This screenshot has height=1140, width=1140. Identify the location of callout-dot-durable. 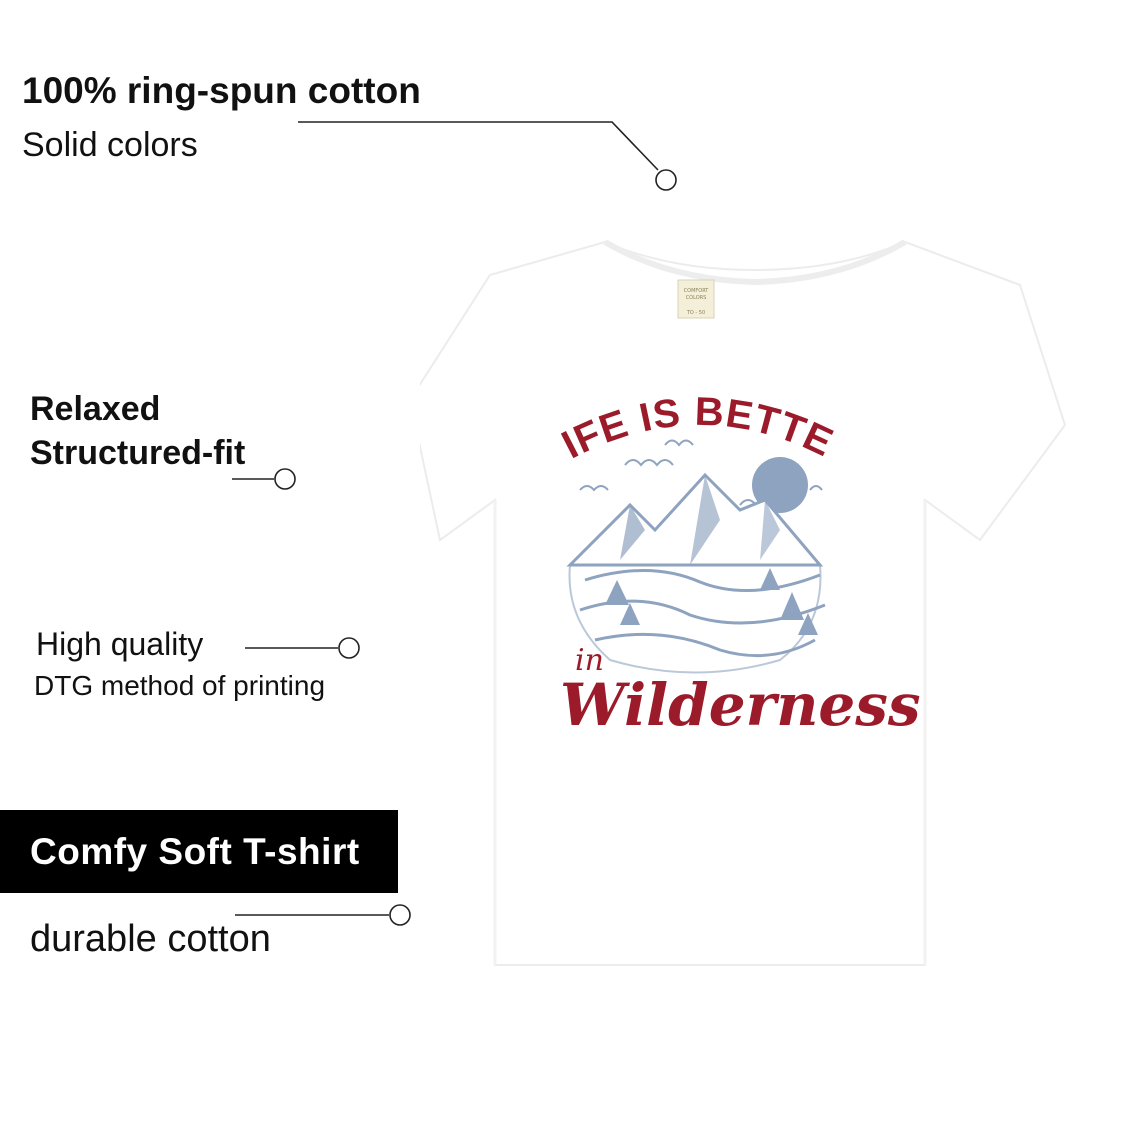
(400, 915).